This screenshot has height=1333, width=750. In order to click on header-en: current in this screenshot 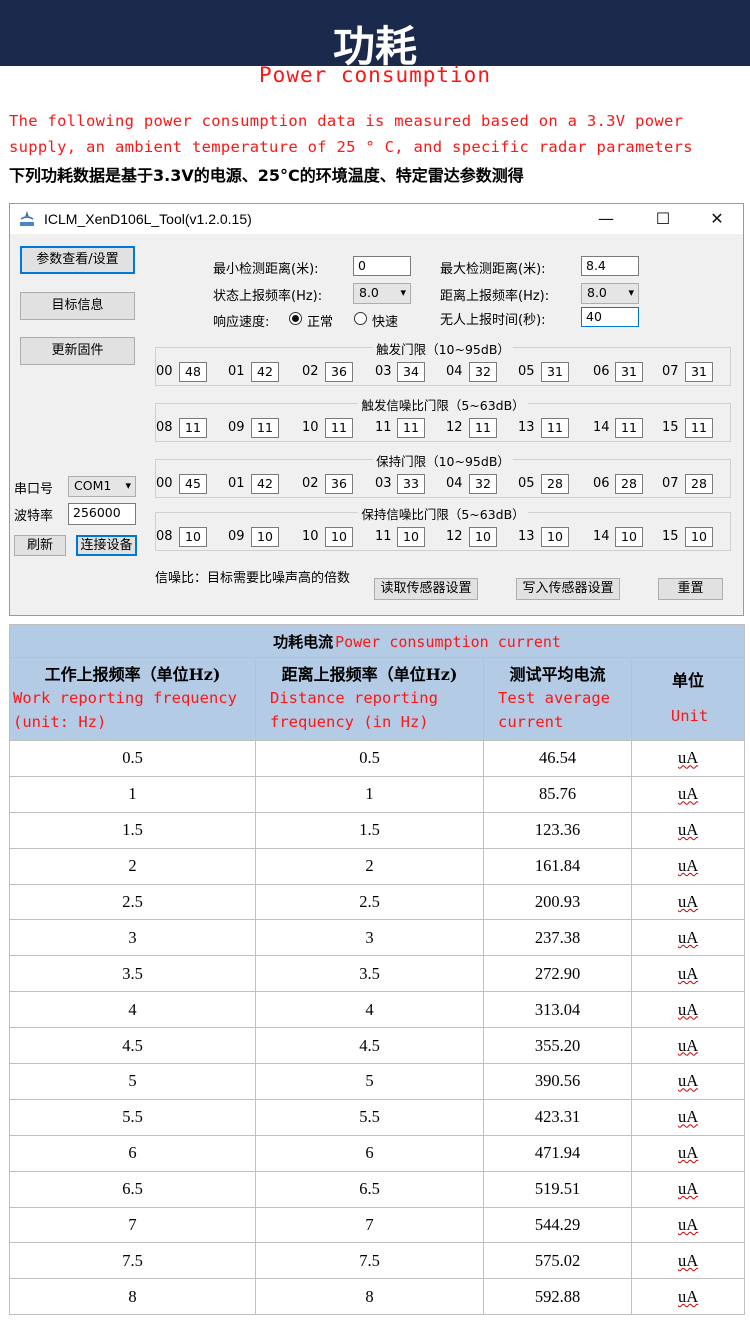, I will do `click(531, 722)`.